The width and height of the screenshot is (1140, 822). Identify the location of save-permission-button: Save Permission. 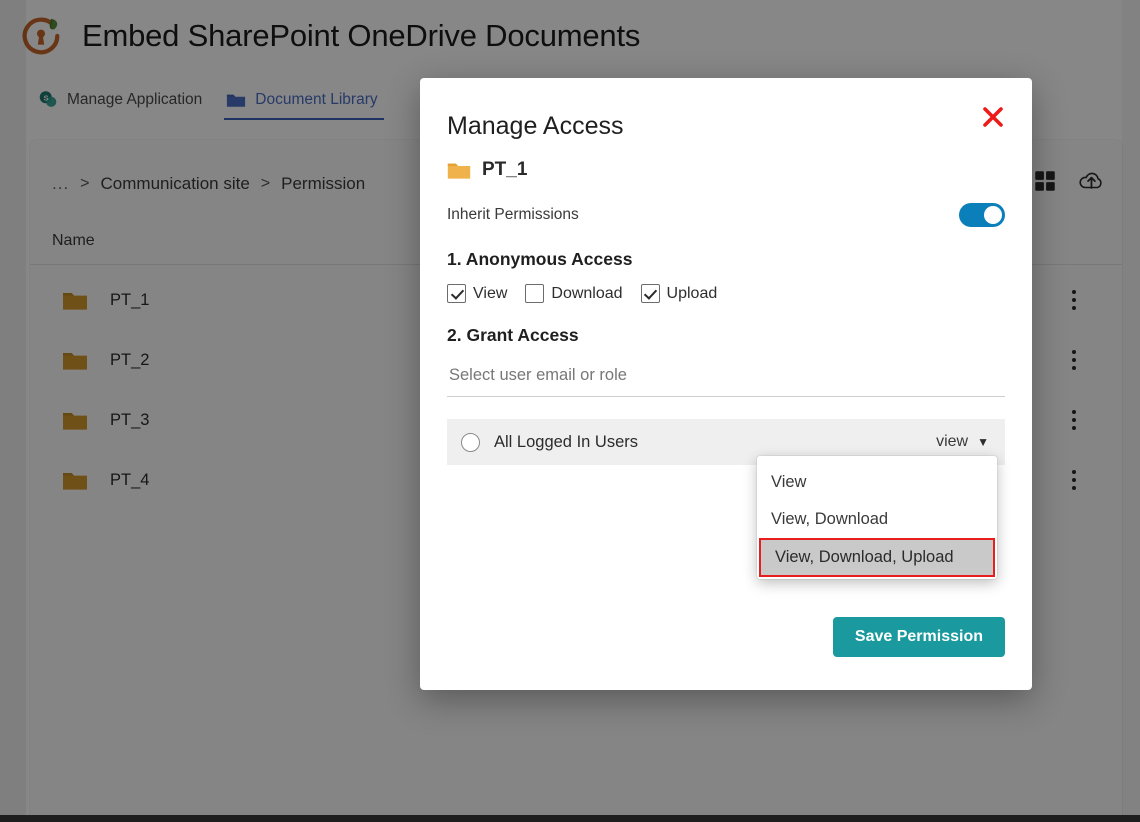
(918, 637).